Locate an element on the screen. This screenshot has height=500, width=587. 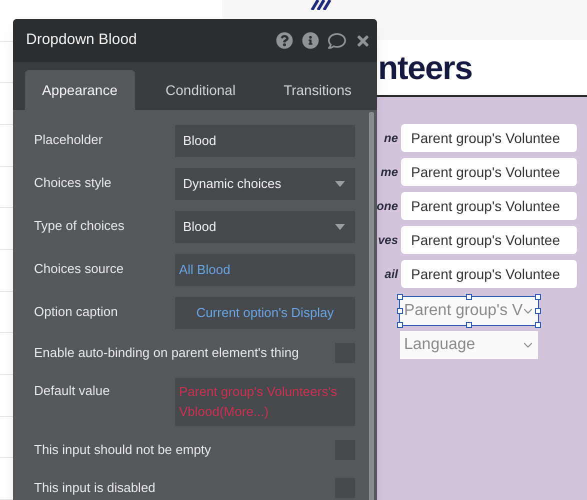
info-icon is located at coordinates (310, 40).